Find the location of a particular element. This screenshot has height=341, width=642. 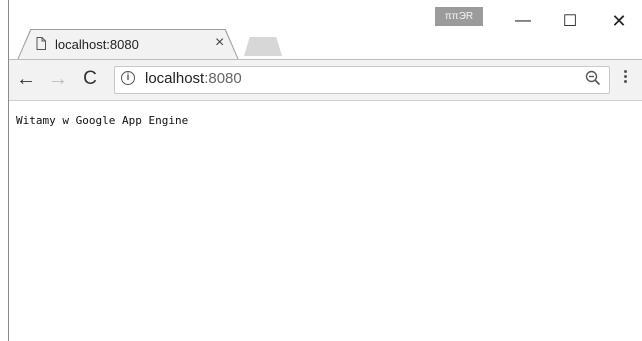

reload-button: C is located at coordinates (90, 79).